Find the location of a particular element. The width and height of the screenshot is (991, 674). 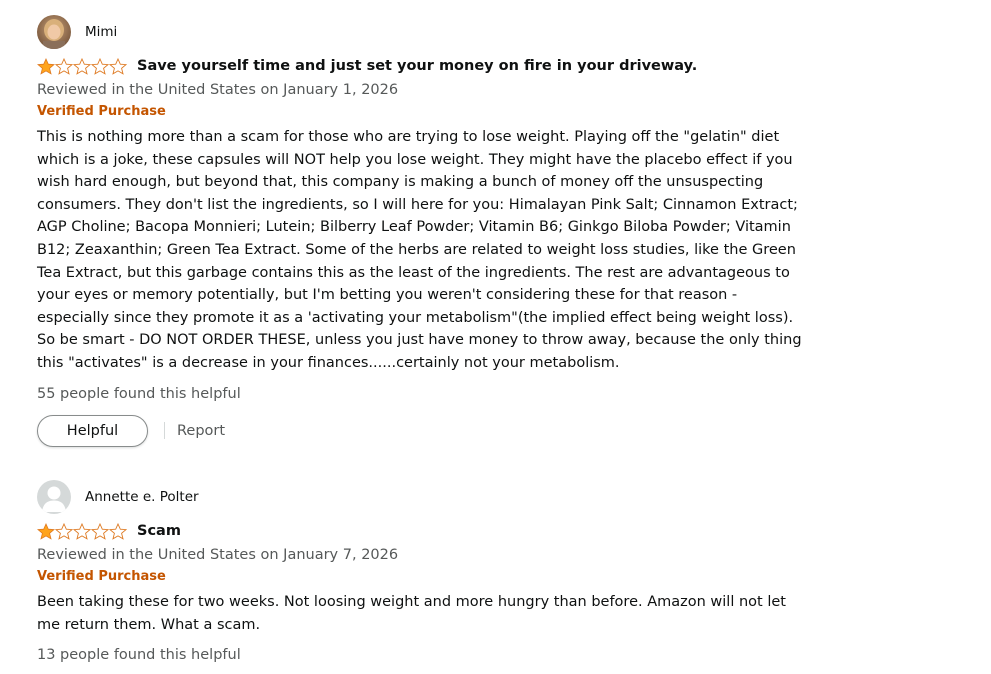

helpful-count: 13 people found this helpful is located at coordinates (139, 655).